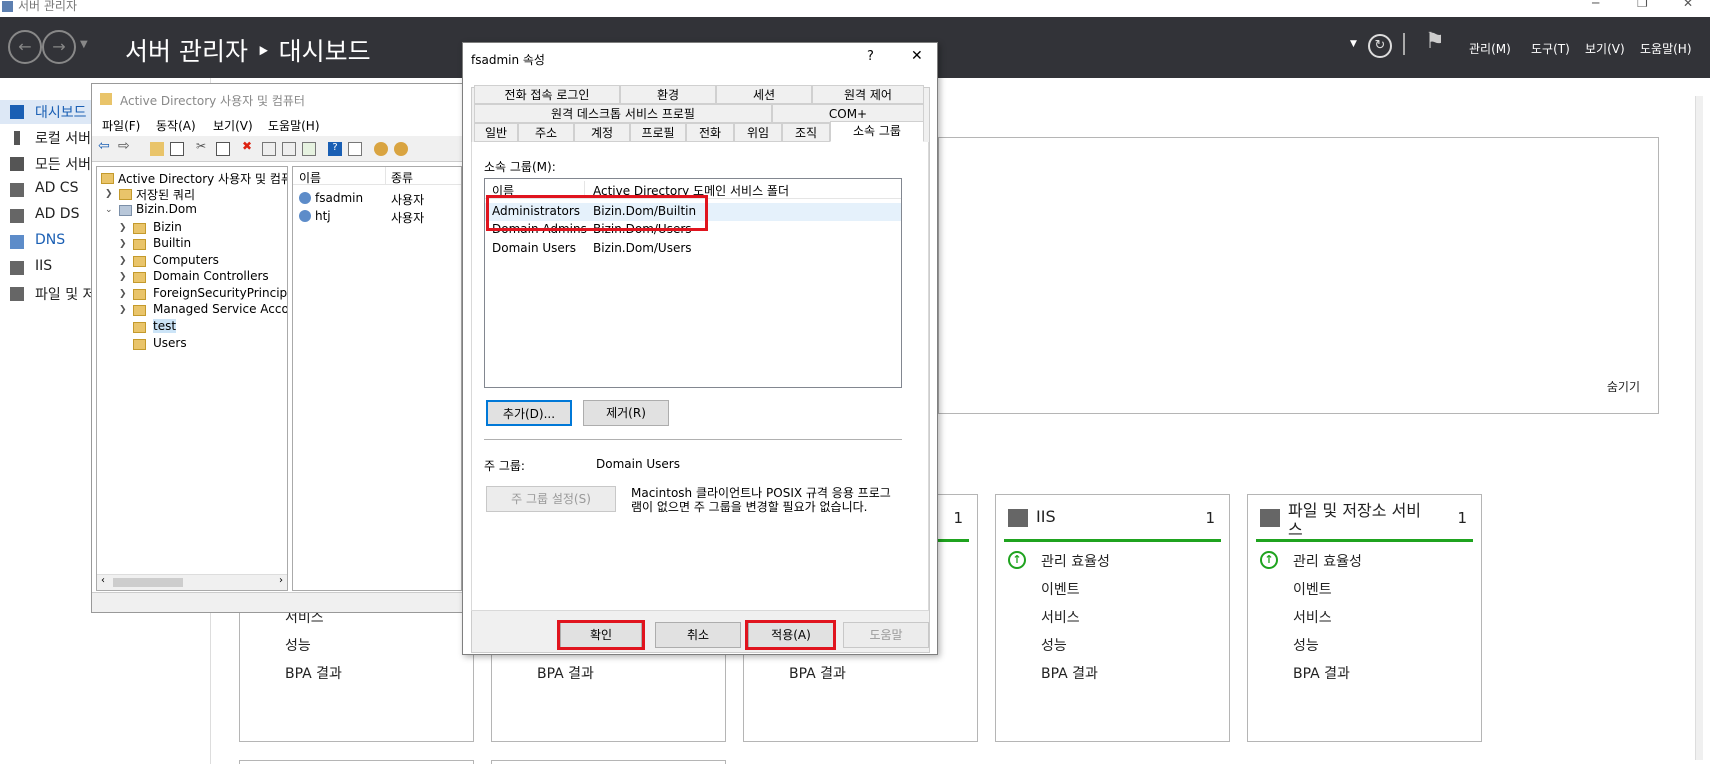  What do you see at coordinates (623, 113) in the screenshot?
I see `tab-rds-profile: 원격 데스크톱 서비스 프로필` at bounding box center [623, 113].